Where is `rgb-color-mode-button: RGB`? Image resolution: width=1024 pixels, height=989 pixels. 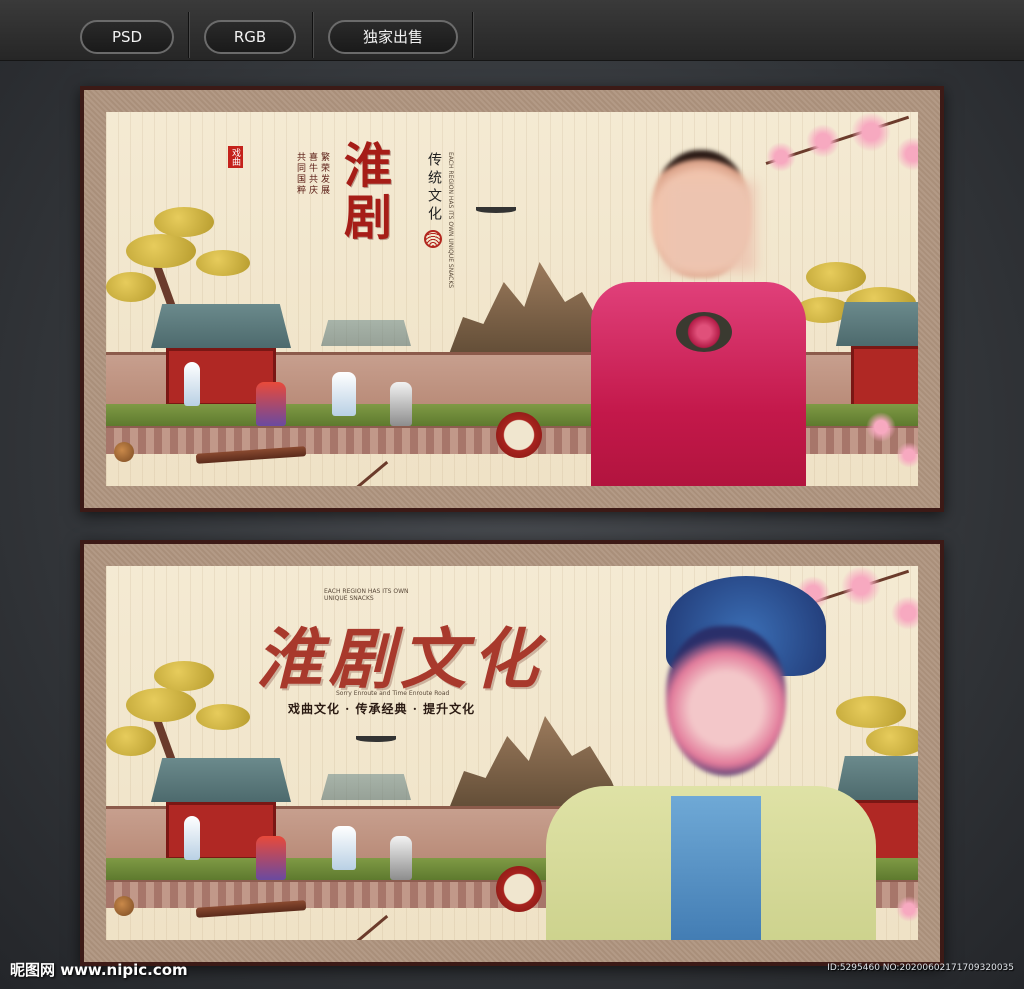 rgb-color-mode-button: RGB is located at coordinates (250, 37).